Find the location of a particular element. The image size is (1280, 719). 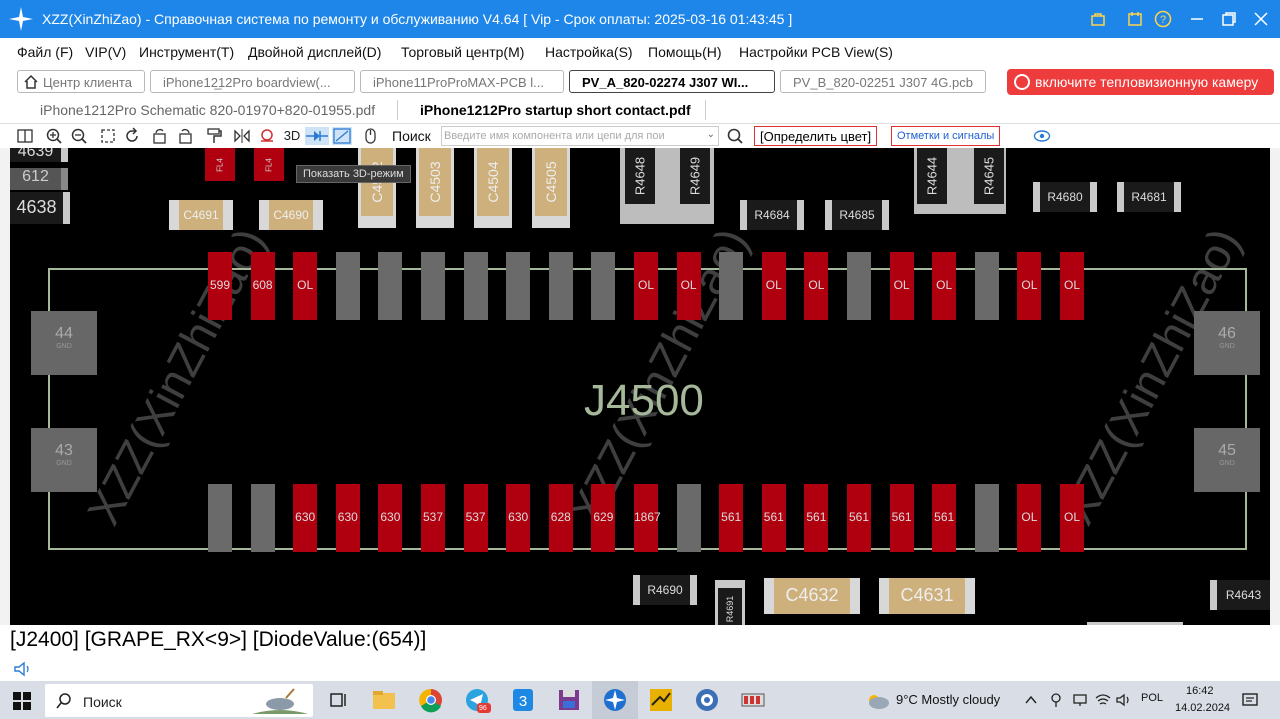

wifi-icon is located at coordinates (1103, 700).